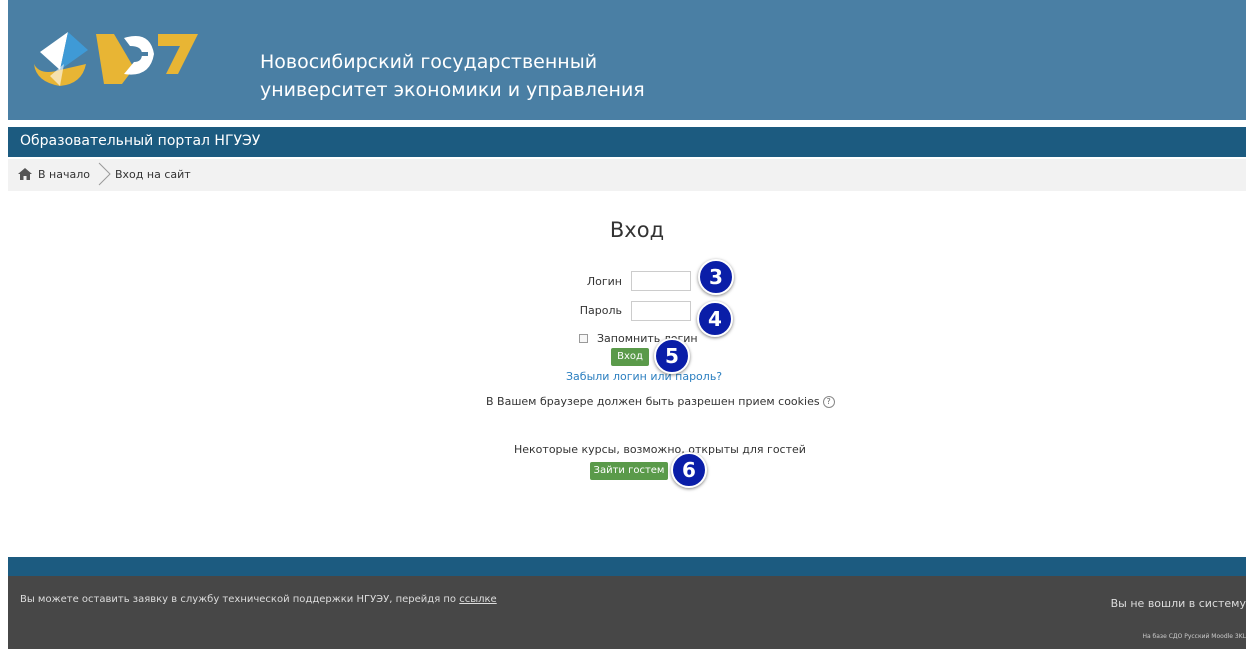 This screenshot has height=649, width=1246. What do you see at coordinates (4, 324) in the screenshot?
I see `page-margin` at bounding box center [4, 324].